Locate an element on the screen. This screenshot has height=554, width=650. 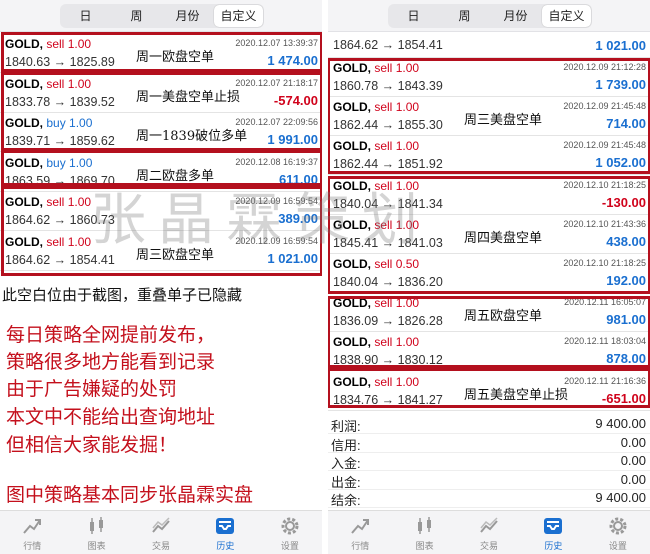
promo-line: 本文中不能给出查询地址 is located at coordinates (111, 417).